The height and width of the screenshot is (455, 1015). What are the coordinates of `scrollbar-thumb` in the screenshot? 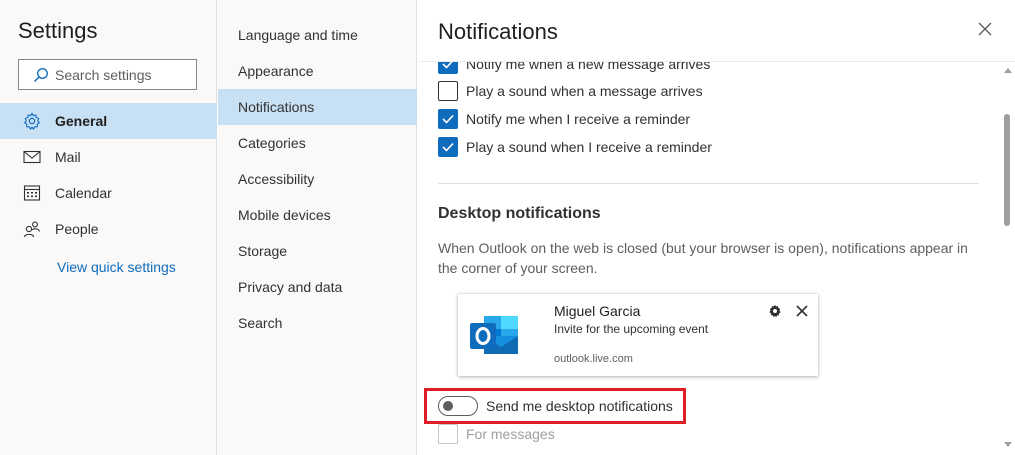 It's located at (1007, 170).